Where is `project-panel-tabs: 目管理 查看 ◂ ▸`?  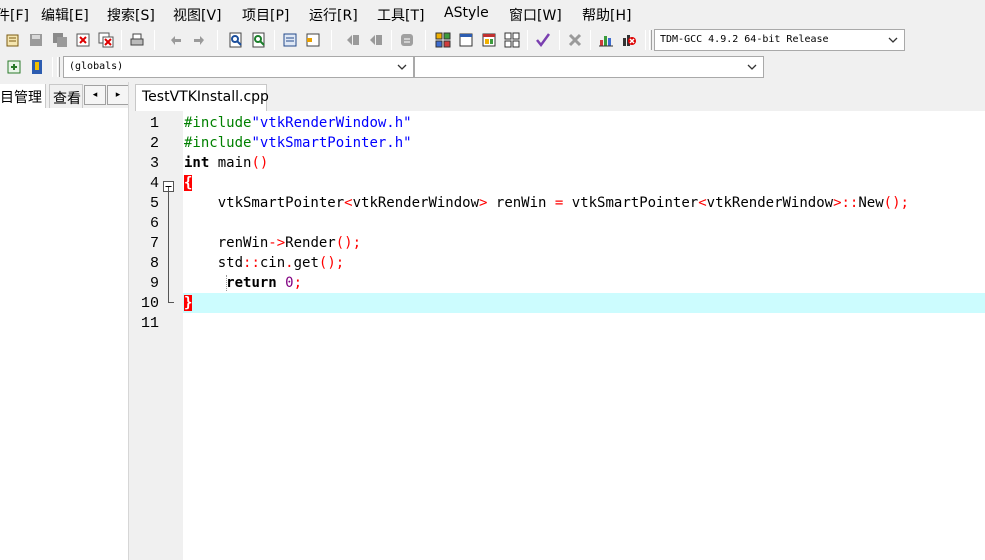
project-panel-tabs: 目管理 查看 ◂ ▸ is located at coordinates (66, 95).